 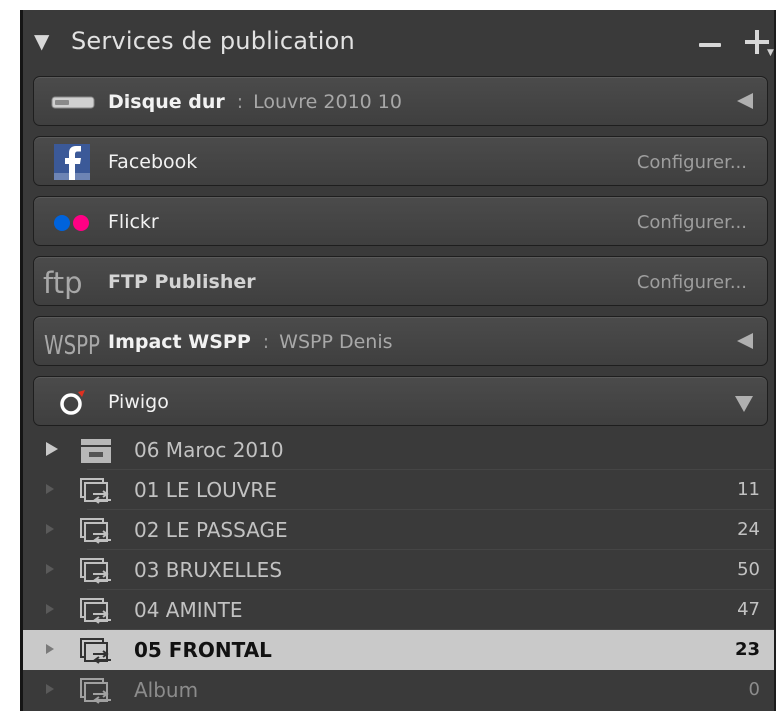 What do you see at coordinates (400, 341) in the screenshot?
I see `service-impact-wspp: WSPP Impact WSPP: WSPP Denis` at bounding box center [400, 341].